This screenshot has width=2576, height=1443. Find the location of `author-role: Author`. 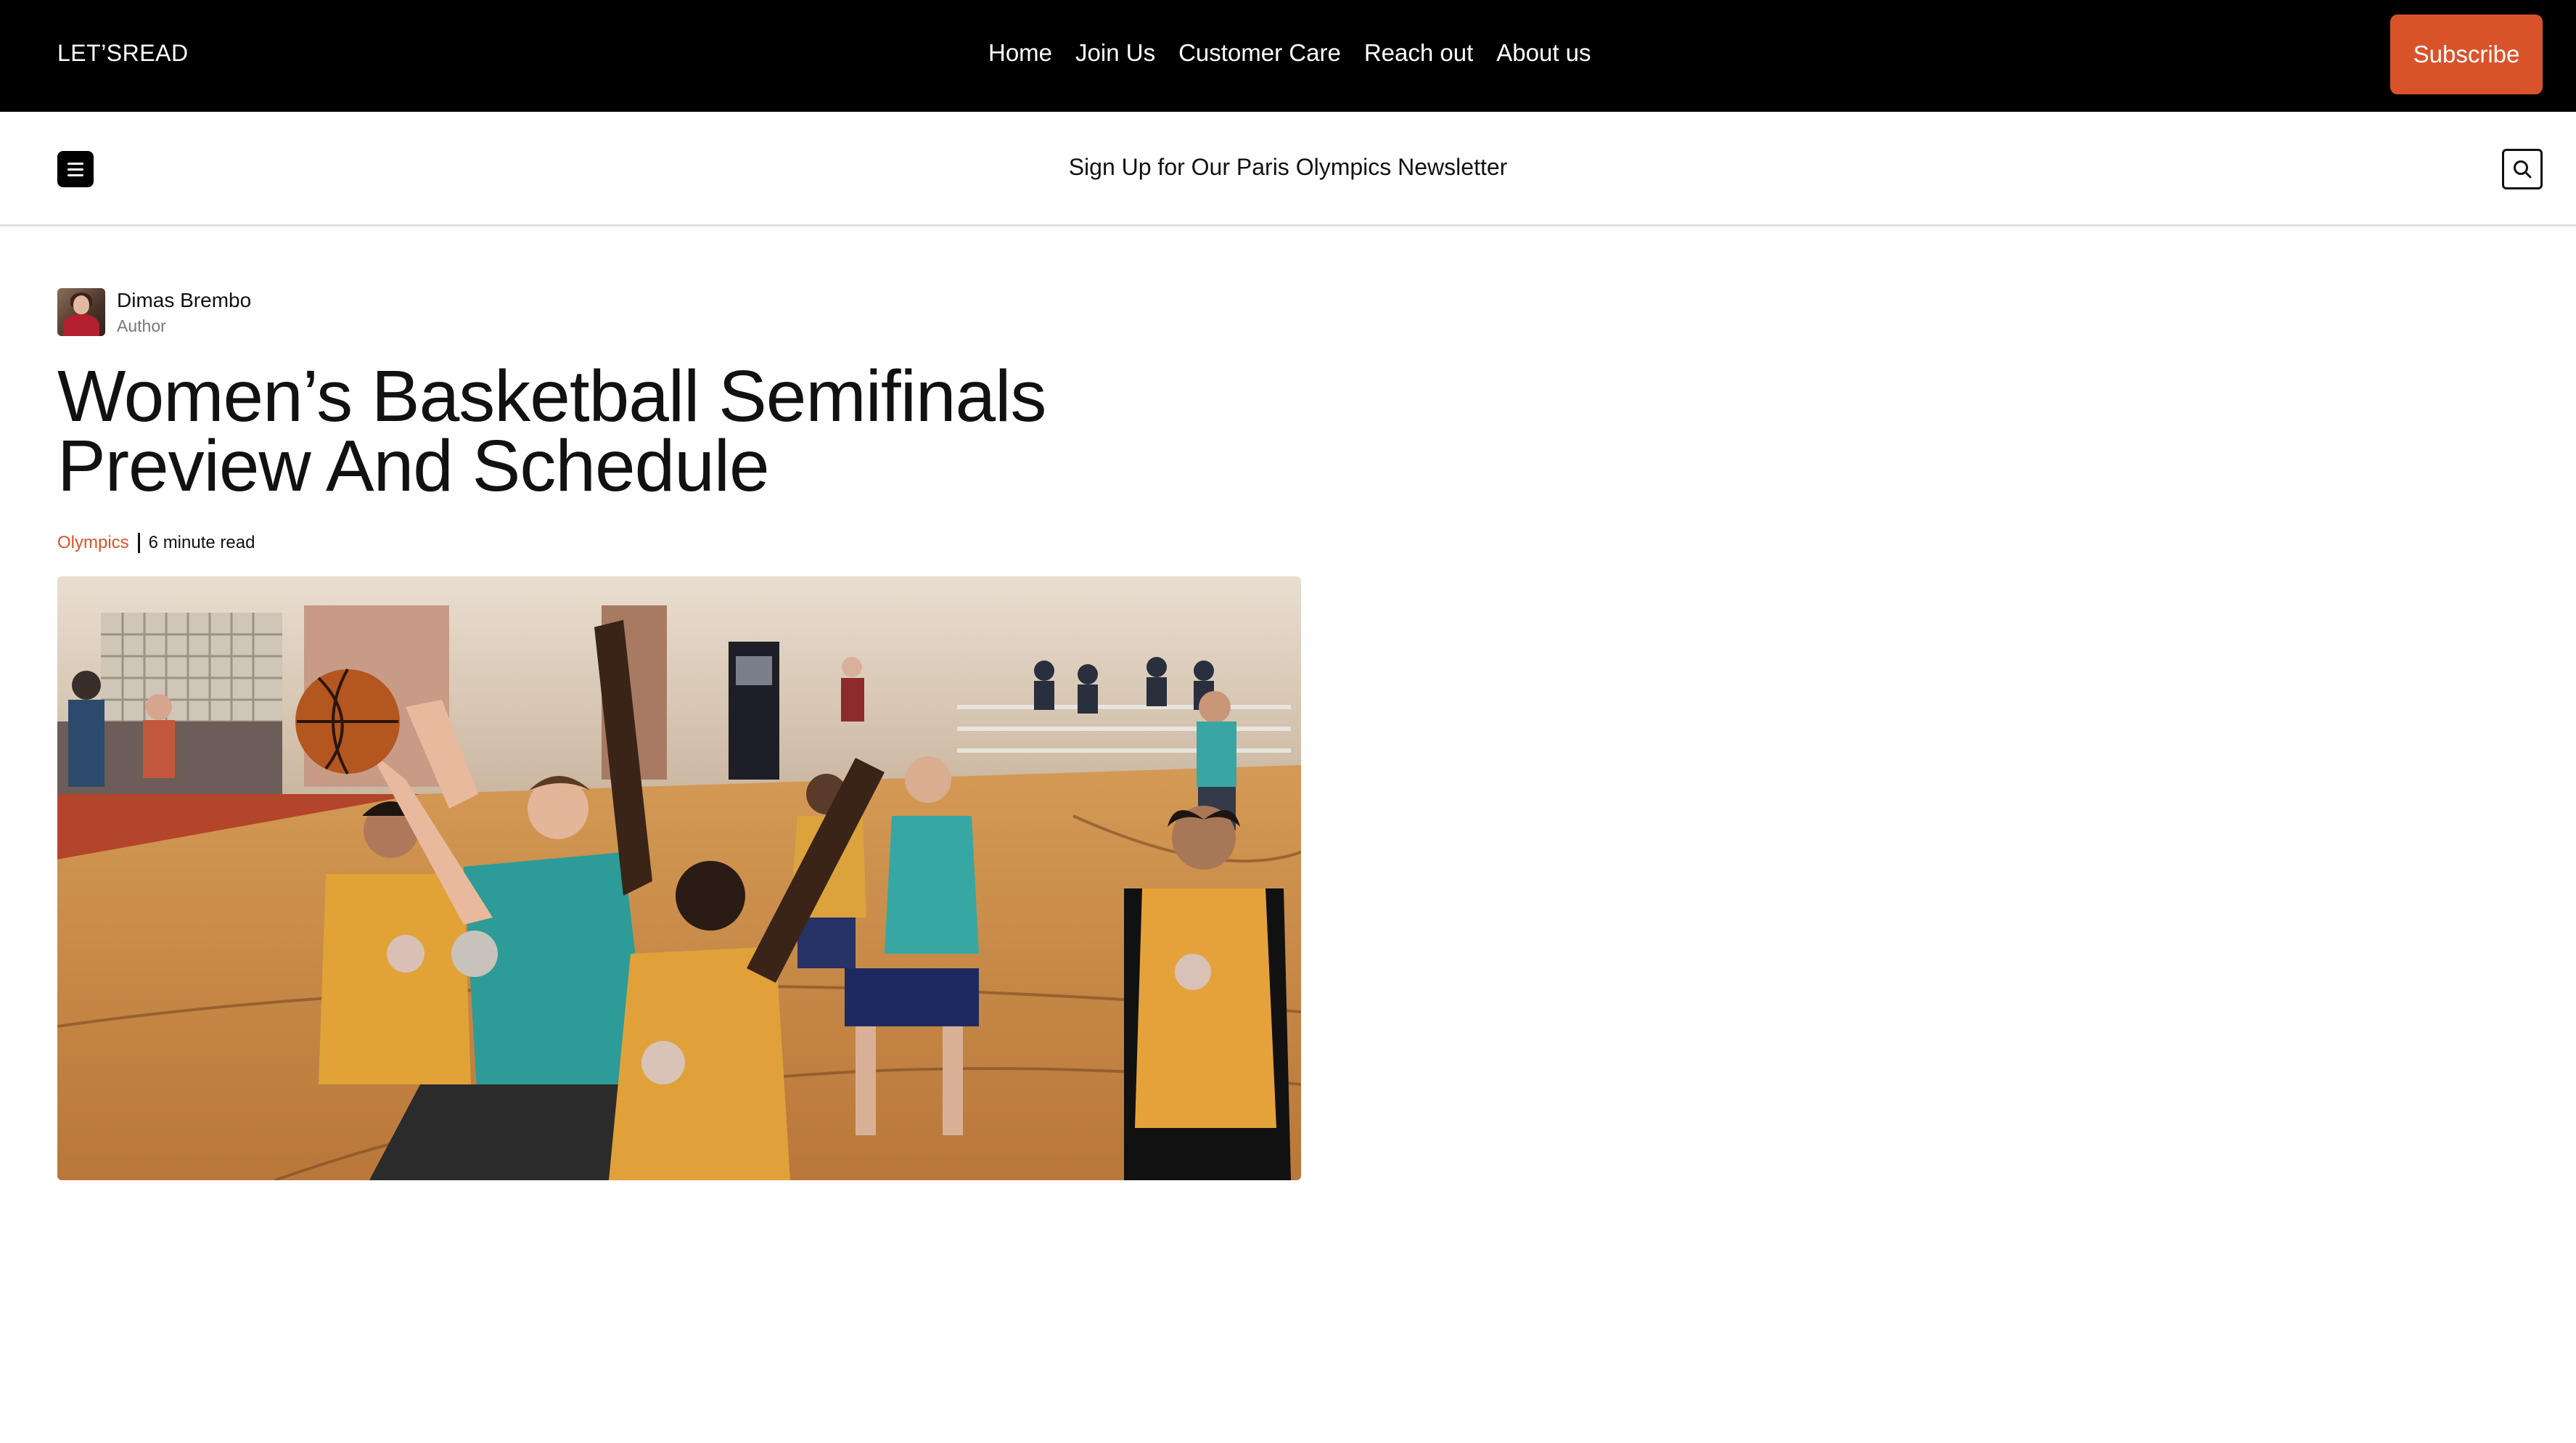

author-role: Author is located at coordinates (141, 325).